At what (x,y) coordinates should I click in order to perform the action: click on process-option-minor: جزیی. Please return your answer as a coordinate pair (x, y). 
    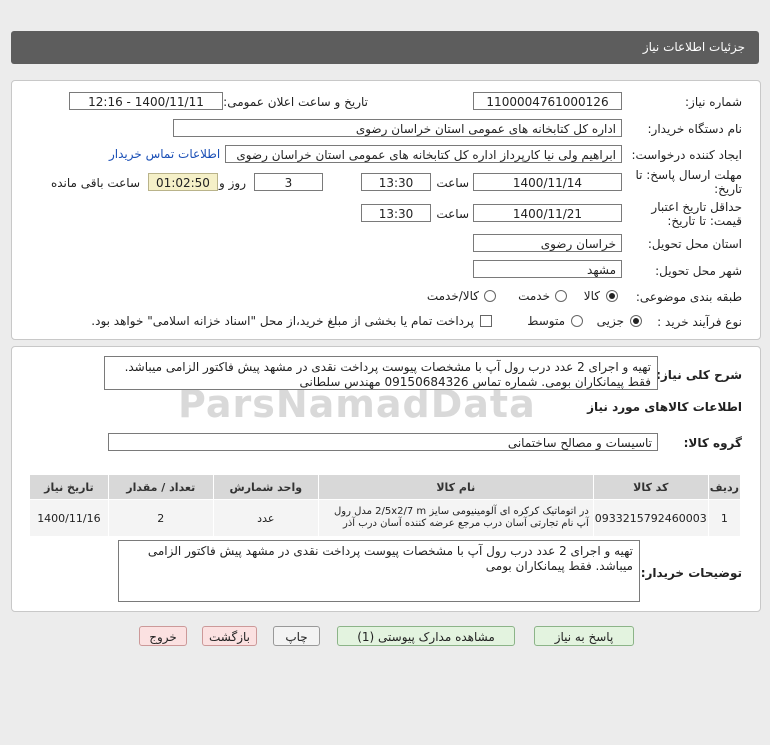
    Looking at the image, I should click on (610, 321).